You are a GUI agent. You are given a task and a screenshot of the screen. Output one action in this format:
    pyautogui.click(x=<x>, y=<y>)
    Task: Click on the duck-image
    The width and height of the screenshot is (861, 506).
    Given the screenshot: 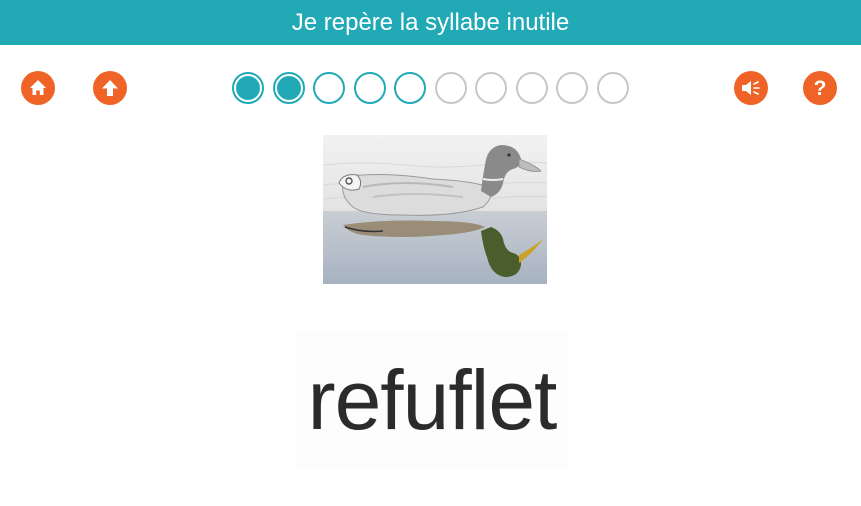 What is the action you would take?
    pyautogui.click(x=435, y=209)
    